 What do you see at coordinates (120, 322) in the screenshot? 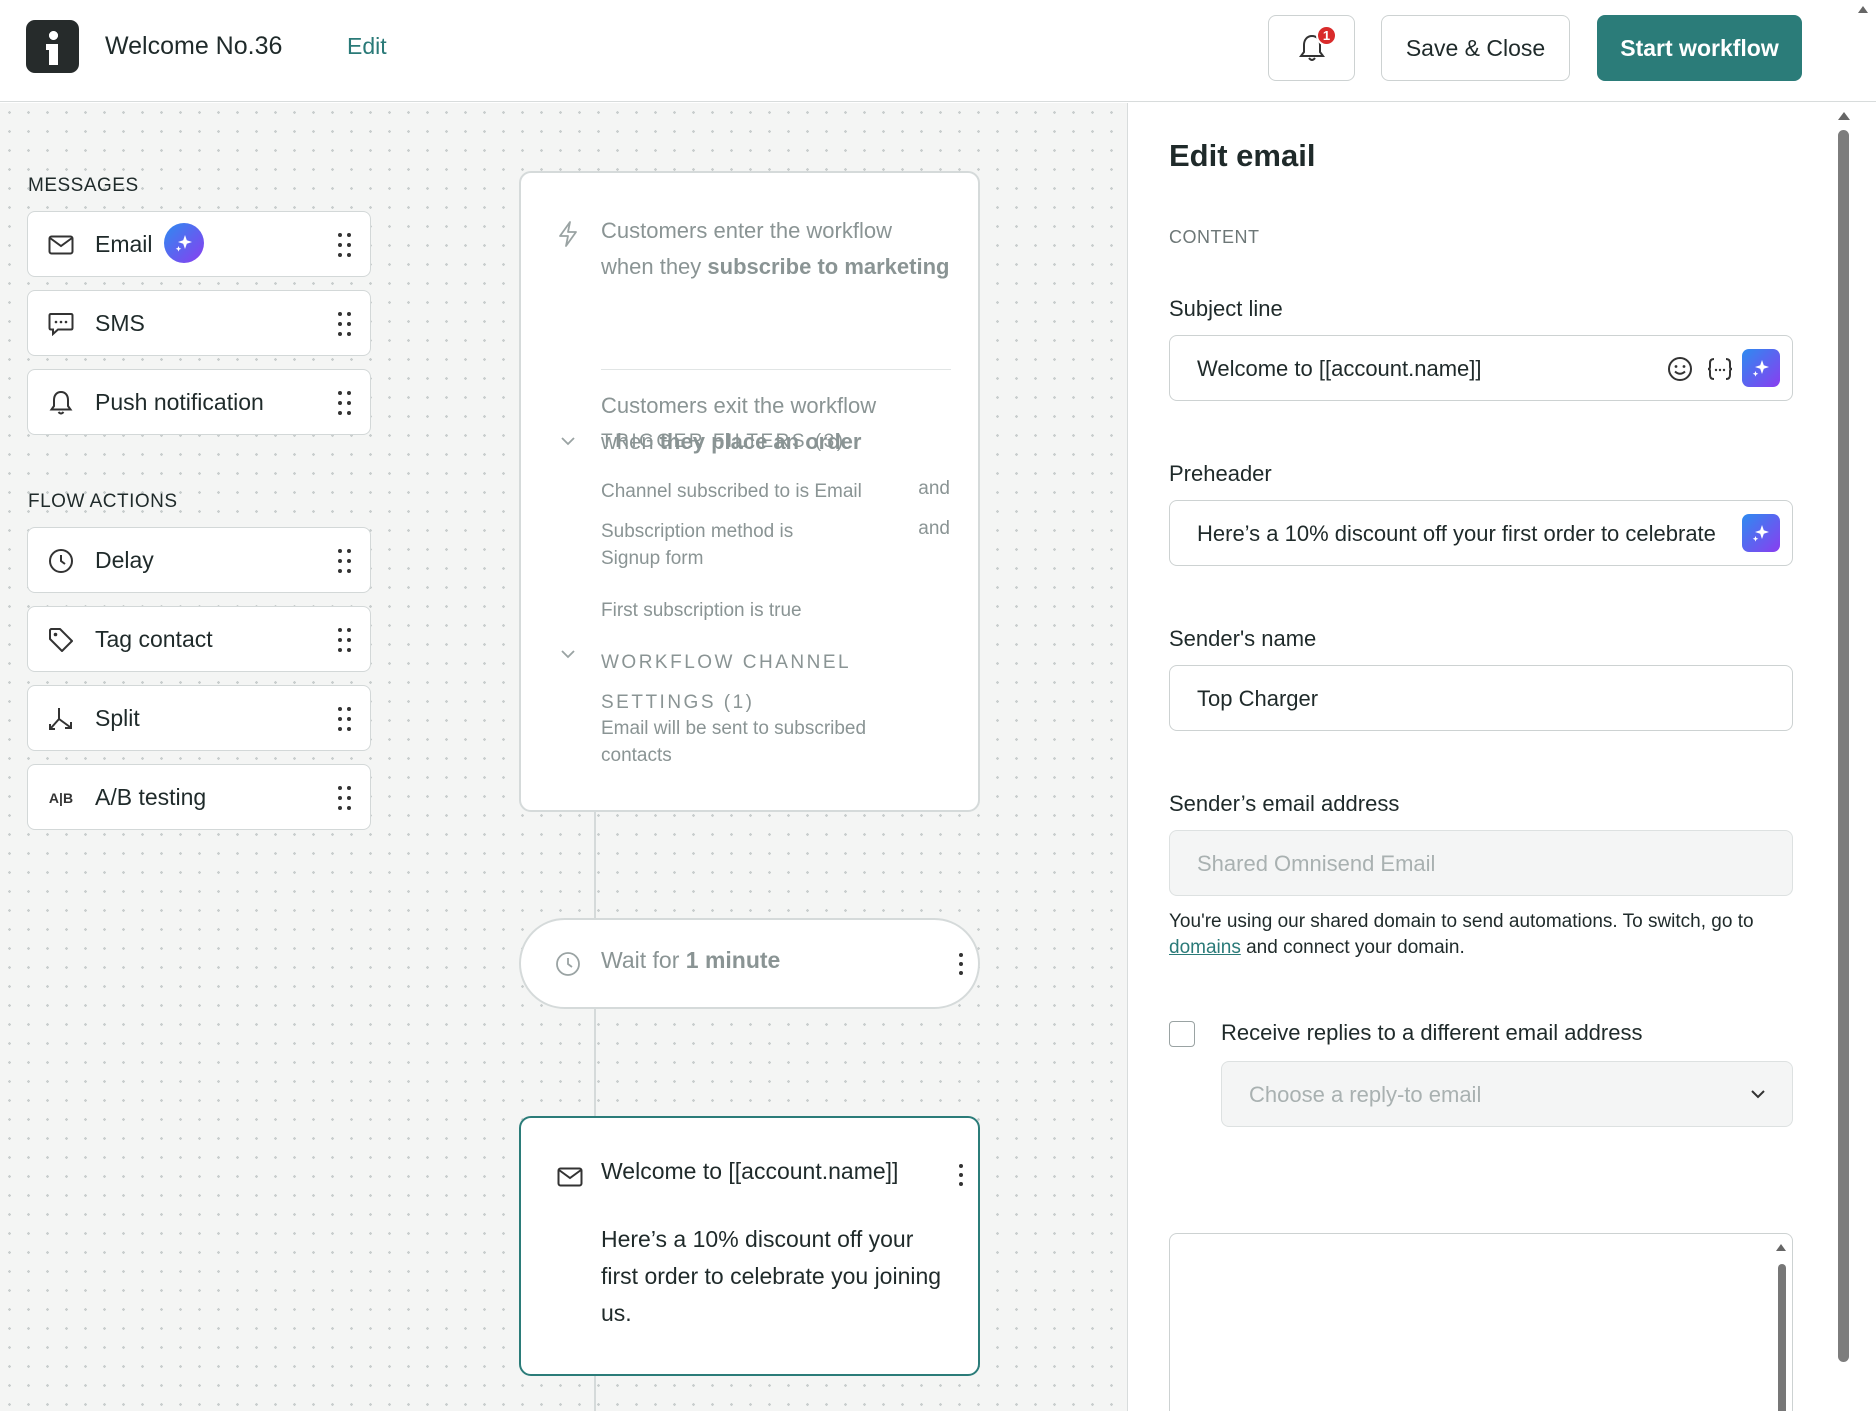
I see `palette-item-label: SMS` at bounding box center [120, 322].